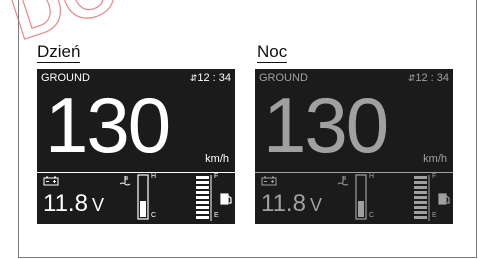  What do you see at coordinates (59, 52) in the screenshot?
I see `caption-day: Dzień` at bounding box center [59, 52].